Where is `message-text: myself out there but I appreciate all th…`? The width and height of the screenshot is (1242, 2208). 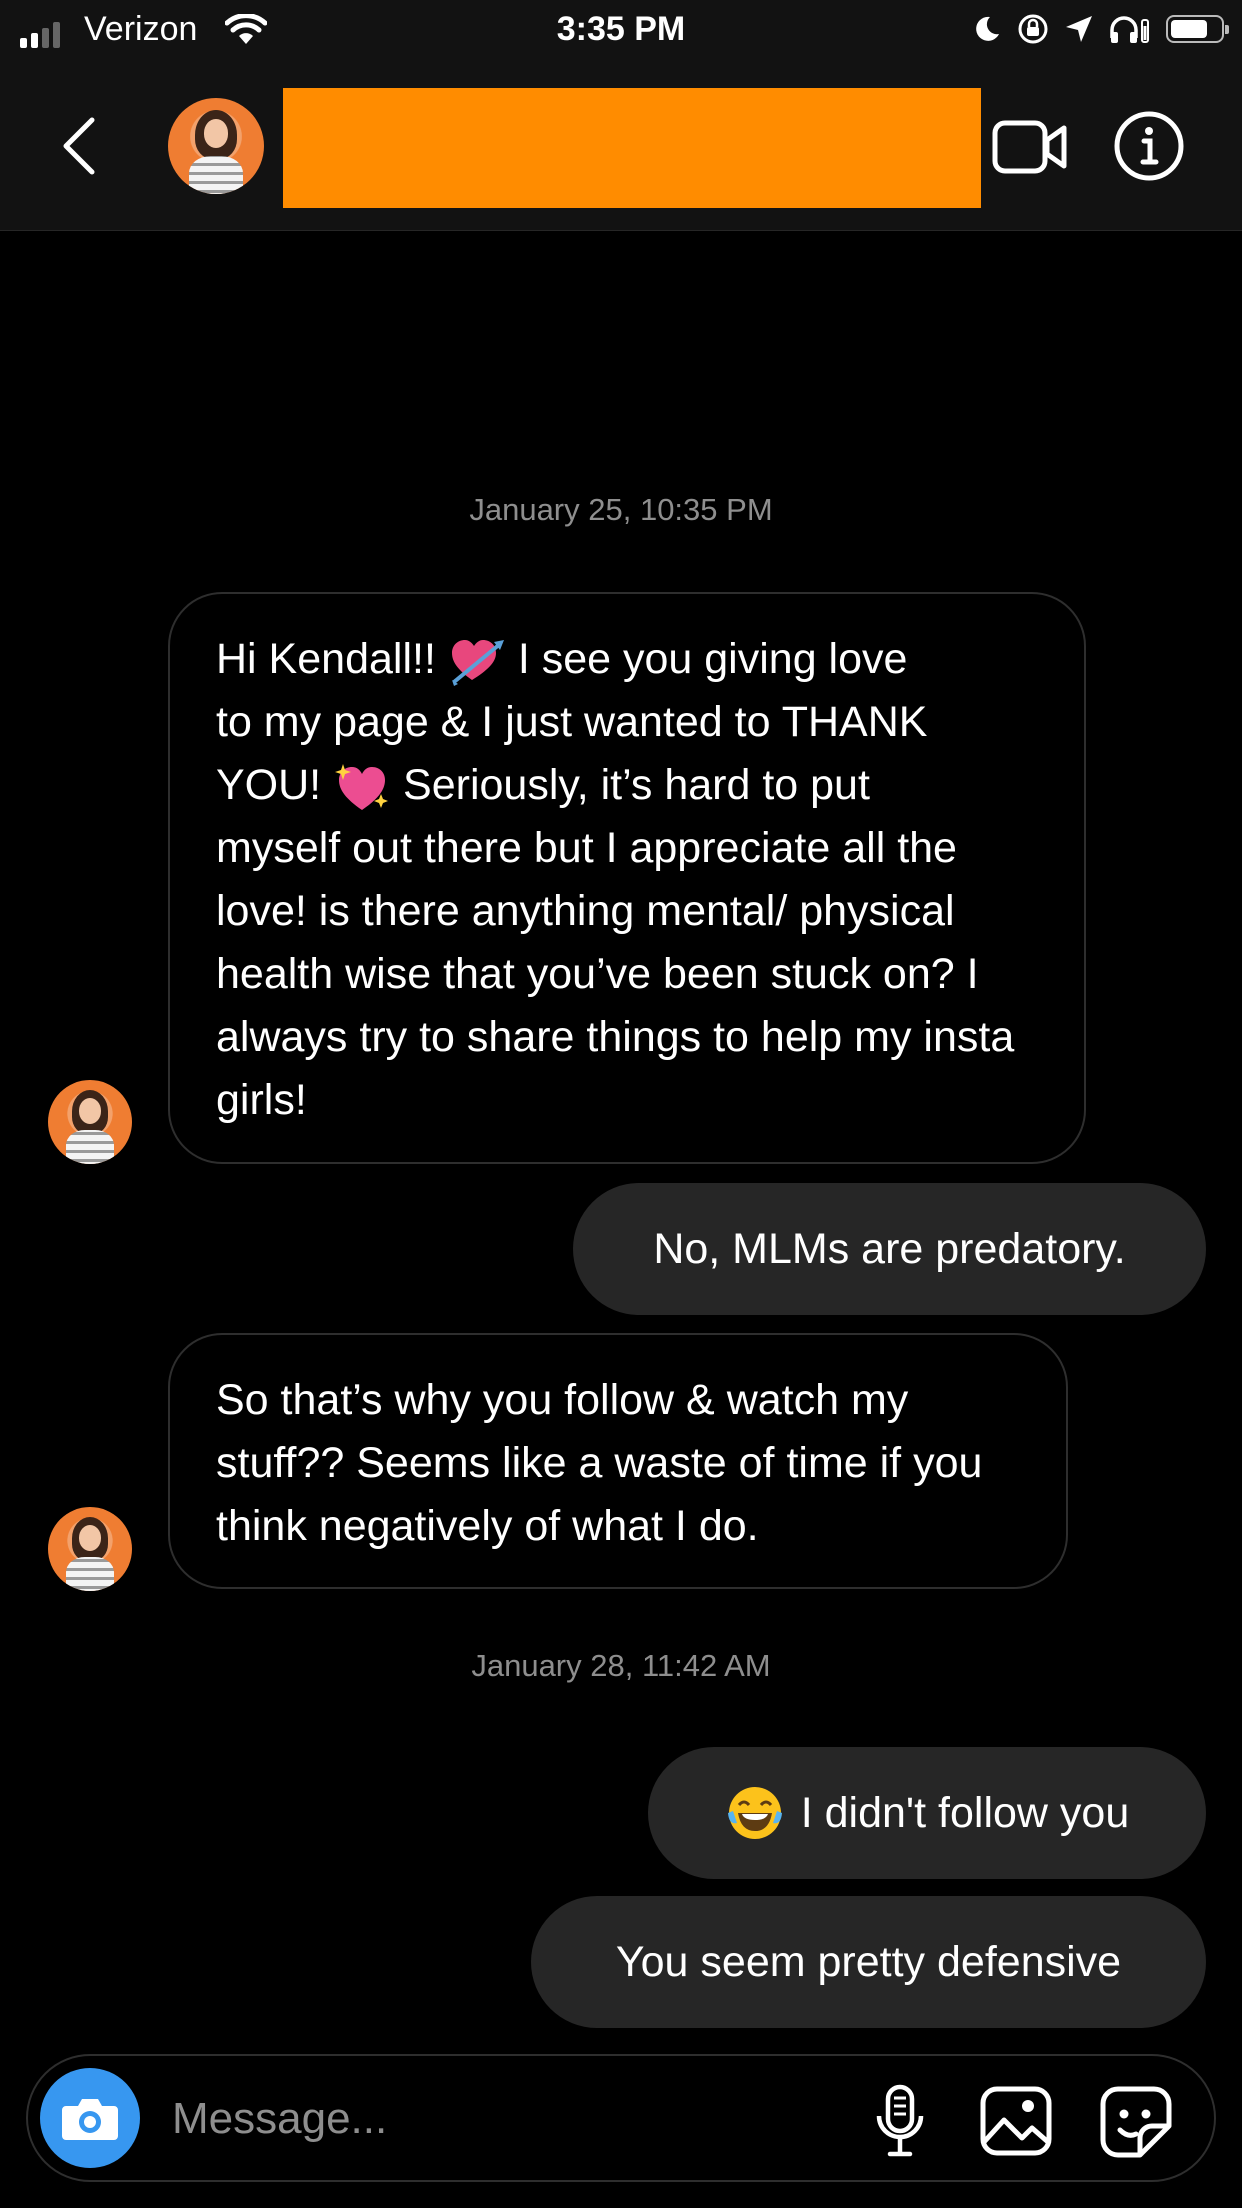
message-text: myself out there but I appreciate all th… is located at coordinates (615, 974).